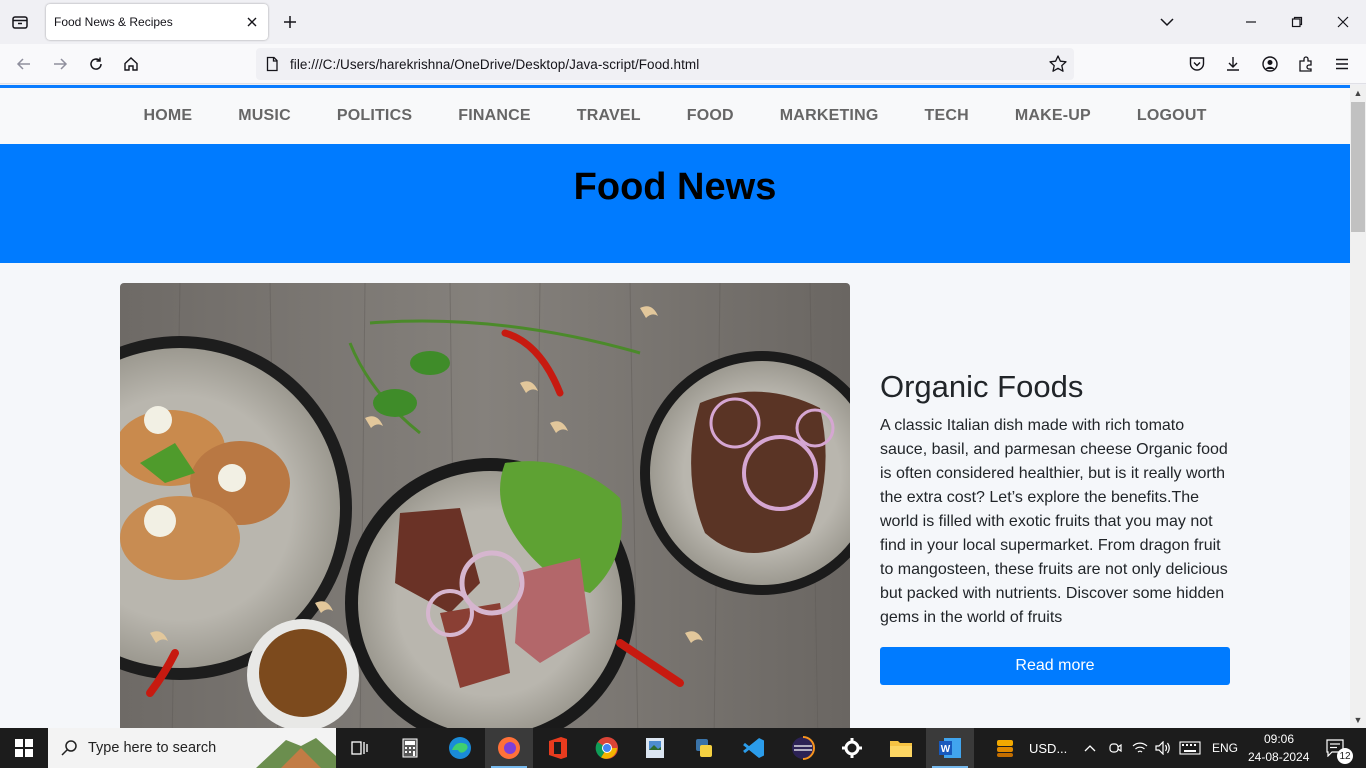  Describe the element at coordinates (1163, 748) in the screenshot. I see `volume-icon` at that location.